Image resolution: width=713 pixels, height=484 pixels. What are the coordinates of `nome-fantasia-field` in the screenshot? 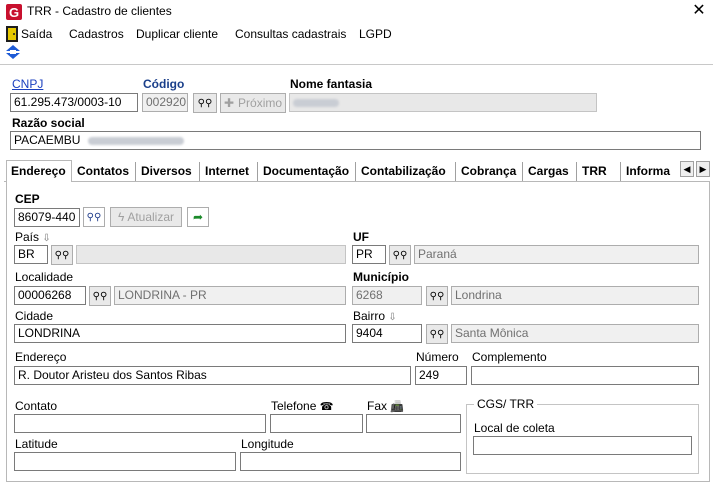 It's located at (443, 102).